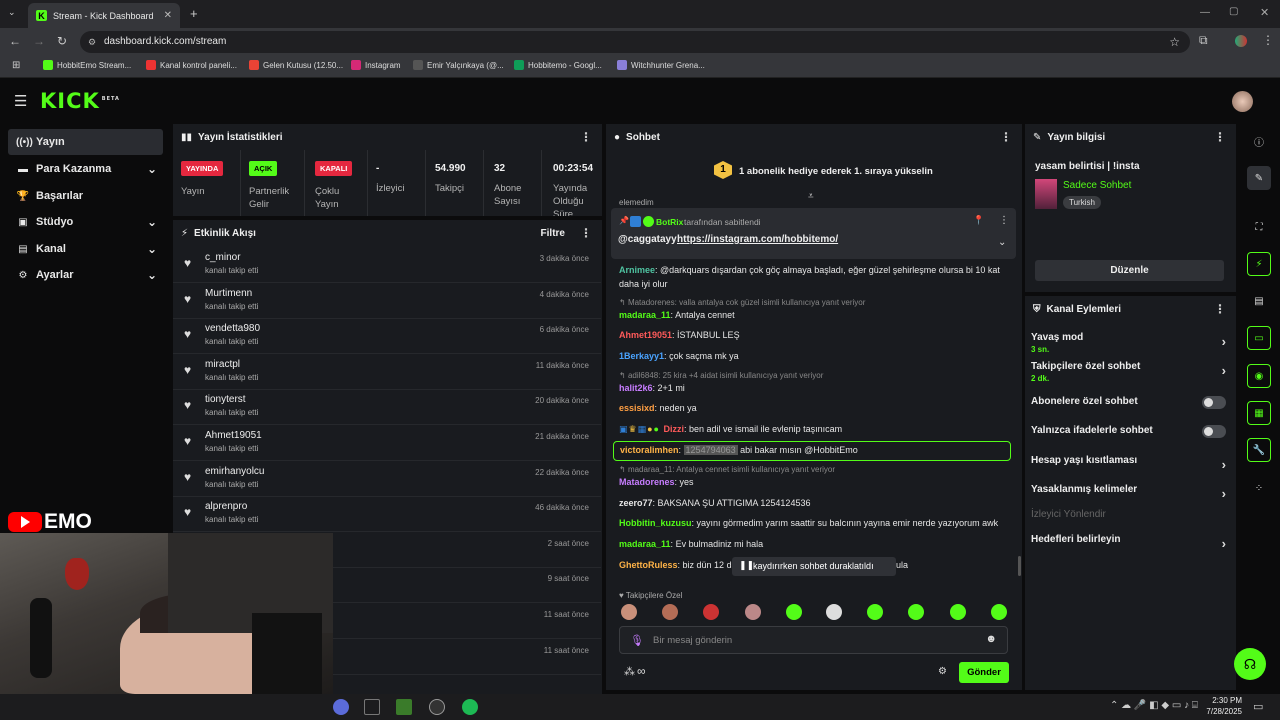  I want to click on activity-username: alprenpro, so click(226, 506).